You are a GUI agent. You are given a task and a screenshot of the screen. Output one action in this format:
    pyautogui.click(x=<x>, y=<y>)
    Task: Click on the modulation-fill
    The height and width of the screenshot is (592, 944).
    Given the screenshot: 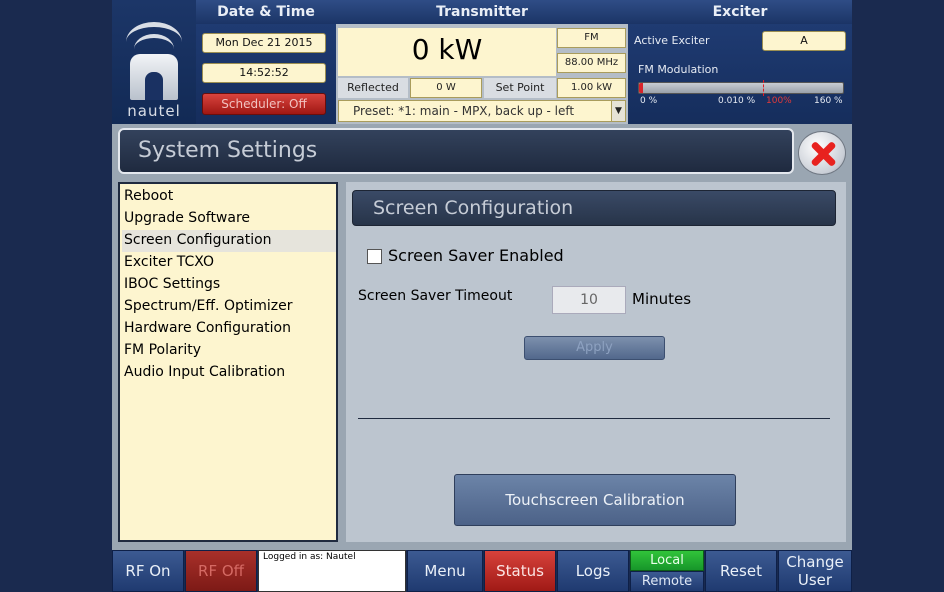 What is the action you would take?
    pyautogui.click(x=641, y=88)
    